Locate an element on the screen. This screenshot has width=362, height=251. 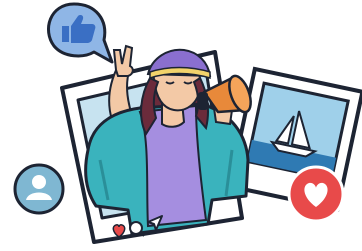
user-avatar-icon is located at coordinates (39, 189).